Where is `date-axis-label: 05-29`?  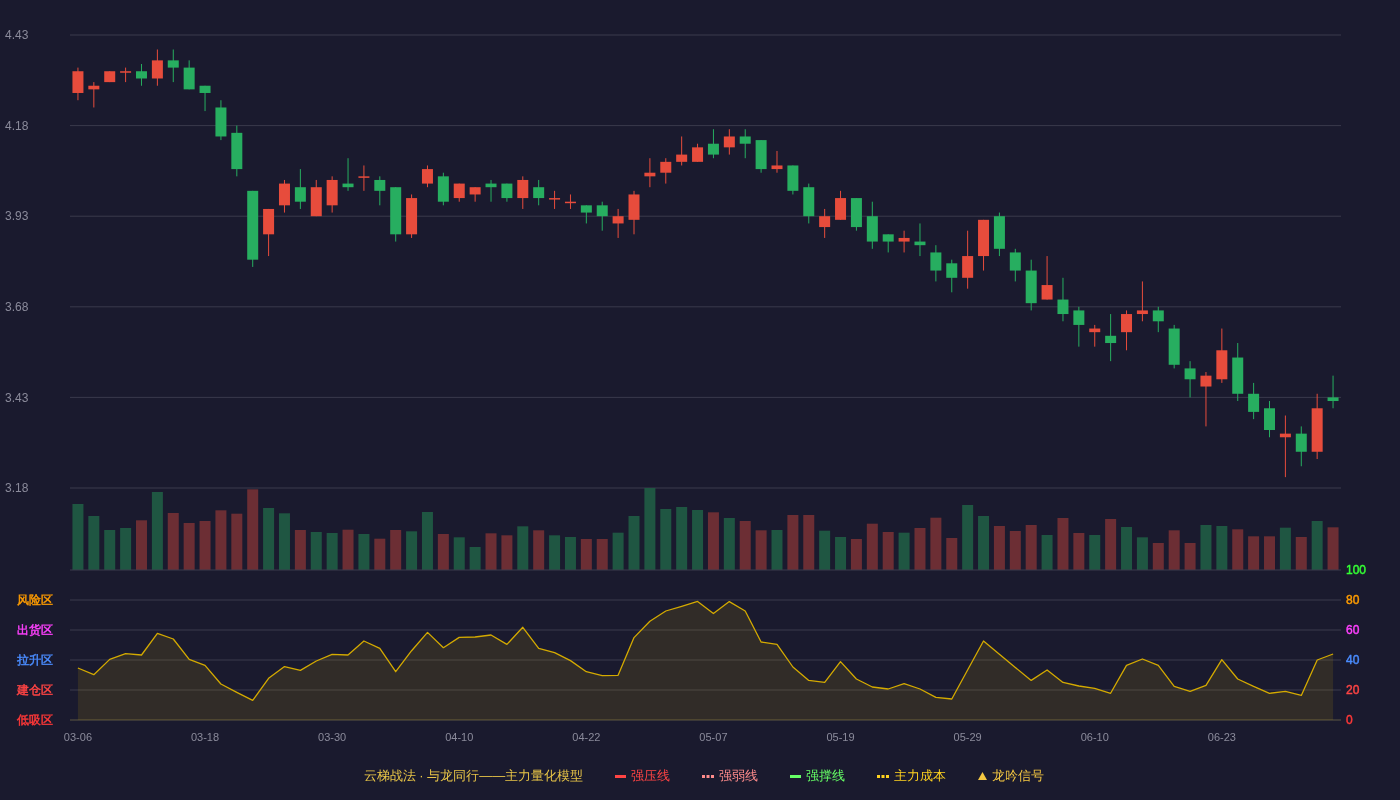
date-axis-label: 05-29 is located at coordinates (967, 736).